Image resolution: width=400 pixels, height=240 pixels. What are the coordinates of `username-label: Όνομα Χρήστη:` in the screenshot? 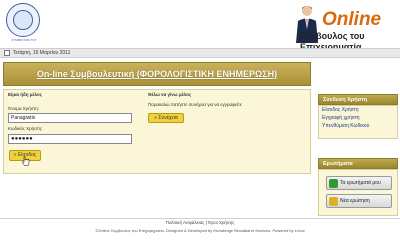 It's located at (24, 108).